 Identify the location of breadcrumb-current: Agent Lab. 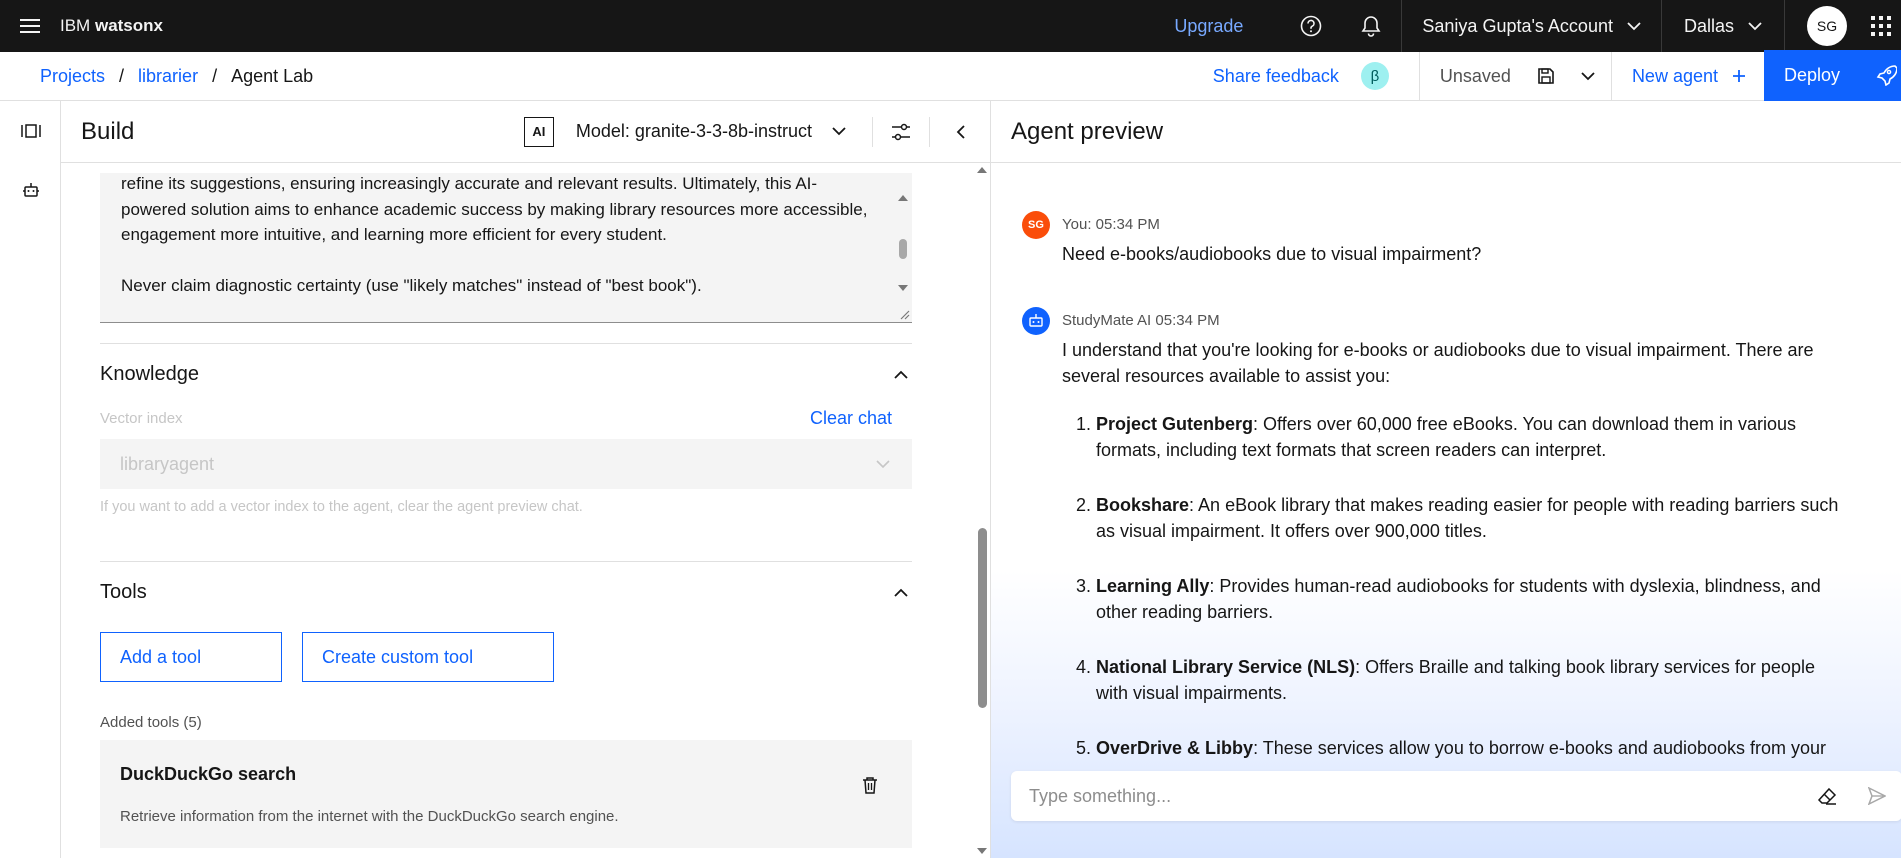
(272, 75).